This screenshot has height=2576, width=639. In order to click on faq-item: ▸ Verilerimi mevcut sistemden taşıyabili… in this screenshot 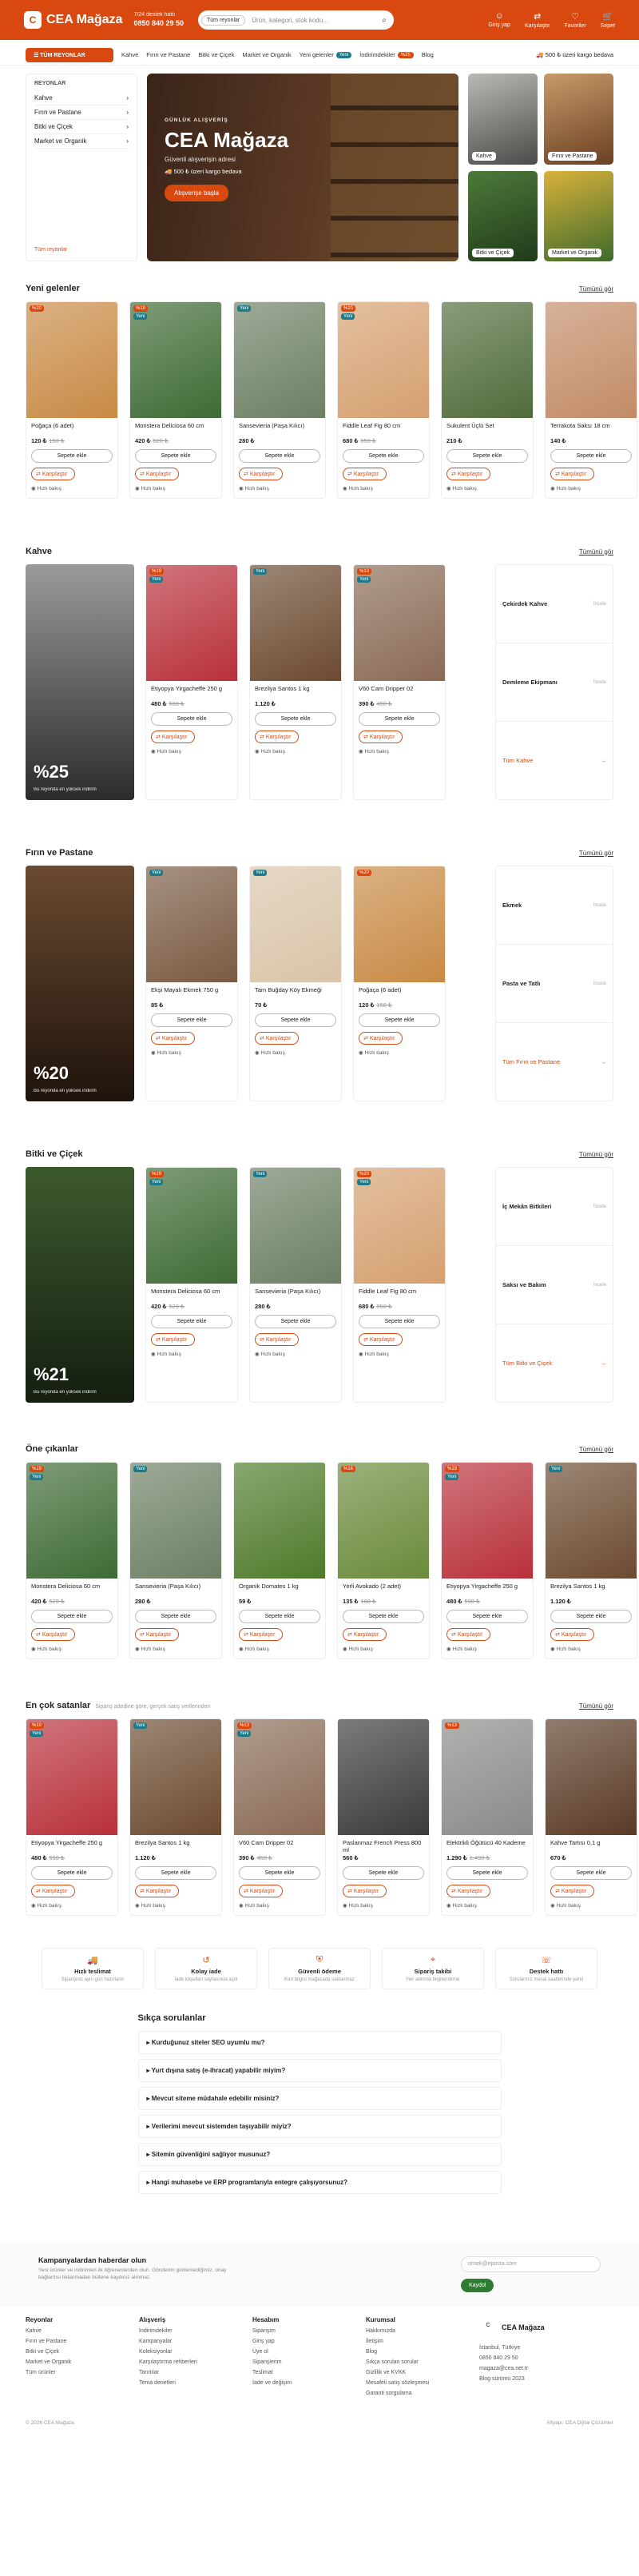, I will do `click(319, 2126)`.